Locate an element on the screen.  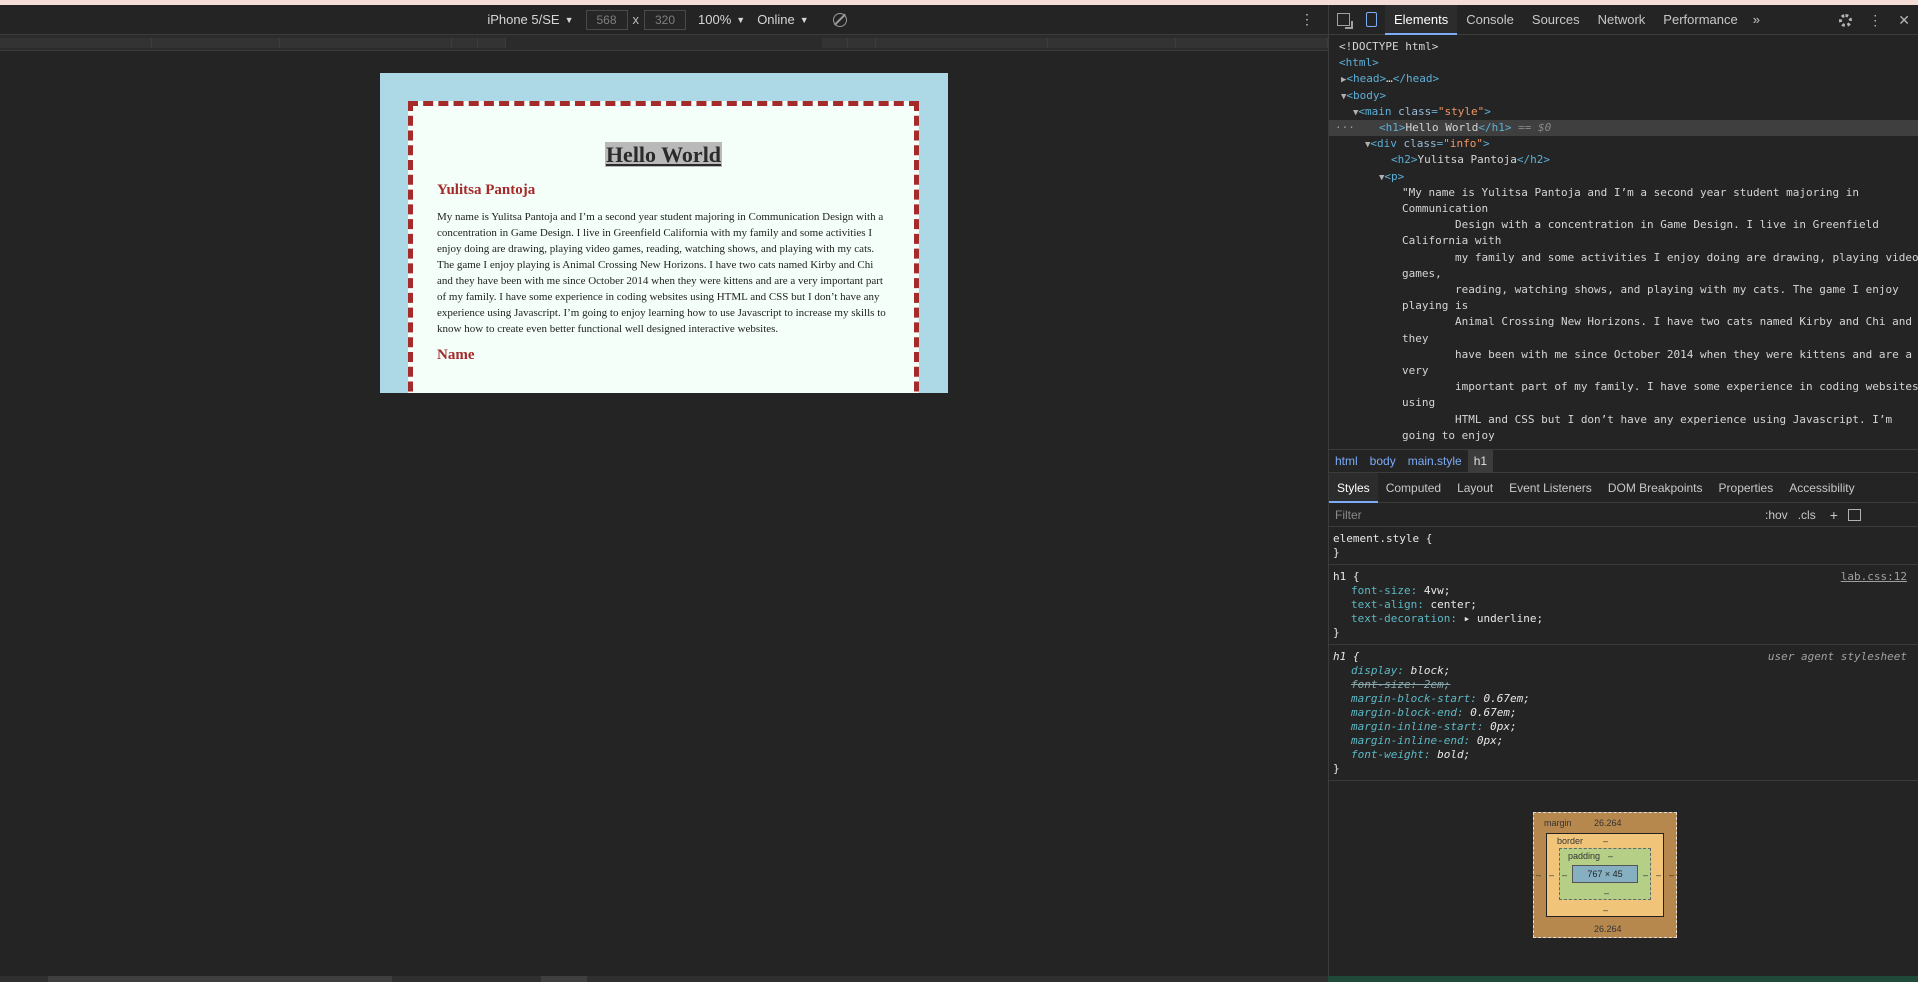
css-property: font-size: 4vw; is located at coordinates (1624, 591).